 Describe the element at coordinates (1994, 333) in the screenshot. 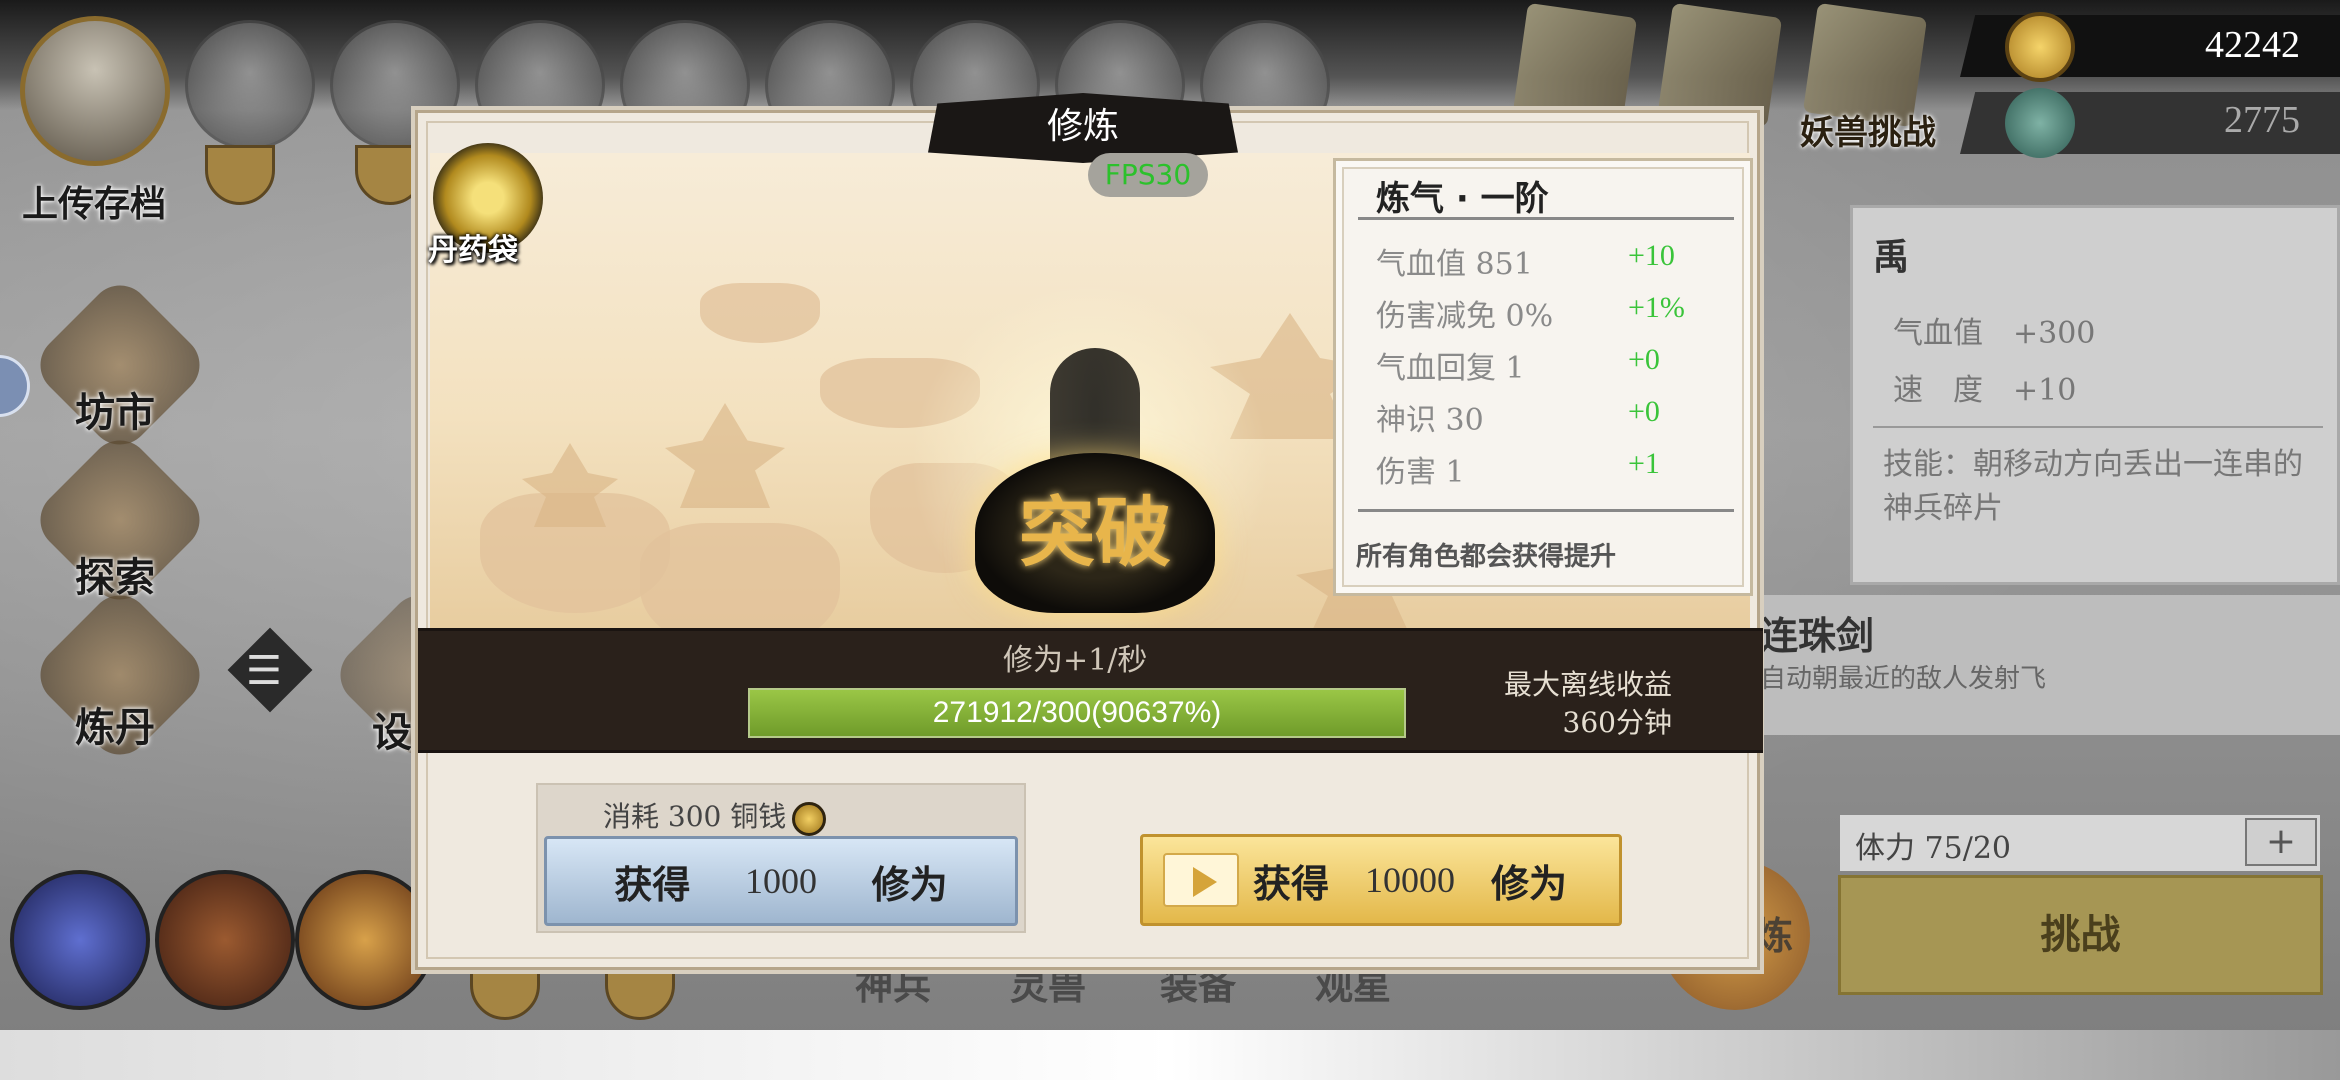

I see `character-stat-hp: 气血值 +300` at that location.